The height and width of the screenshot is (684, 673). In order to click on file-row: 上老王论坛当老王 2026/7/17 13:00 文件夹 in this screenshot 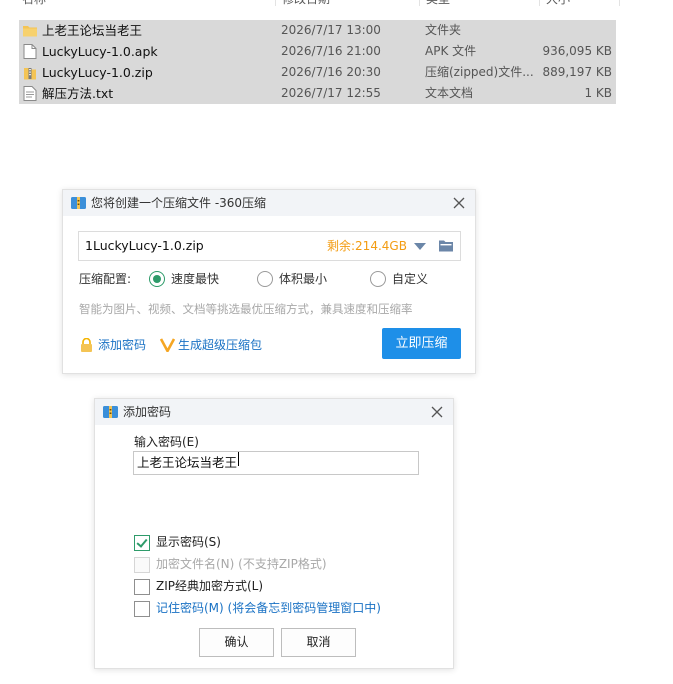, I will do `click(317, 30)`.